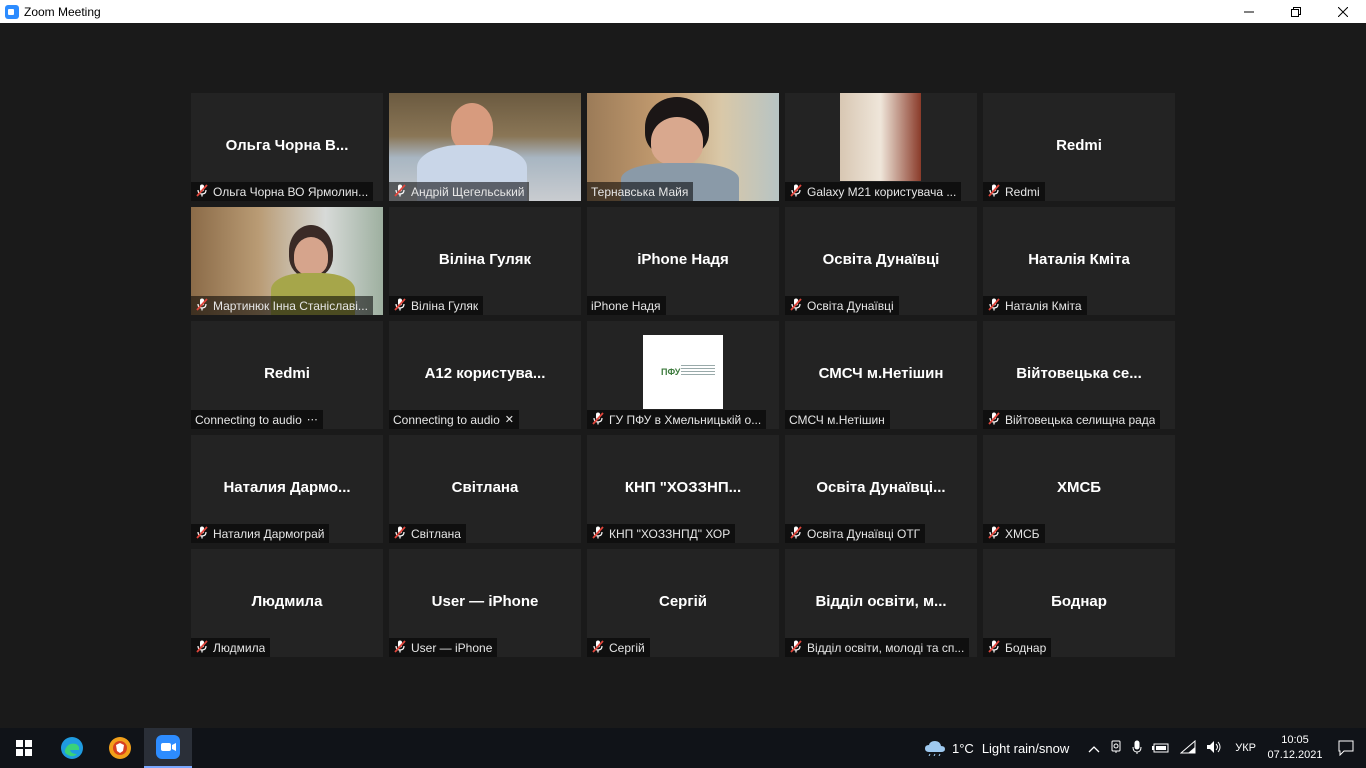 This screenshot has height=768, width=1366. What do you see at coordinates (1346, 748) in the screenshot?
I see `notifications-button` at bounding box center [1346, 748].